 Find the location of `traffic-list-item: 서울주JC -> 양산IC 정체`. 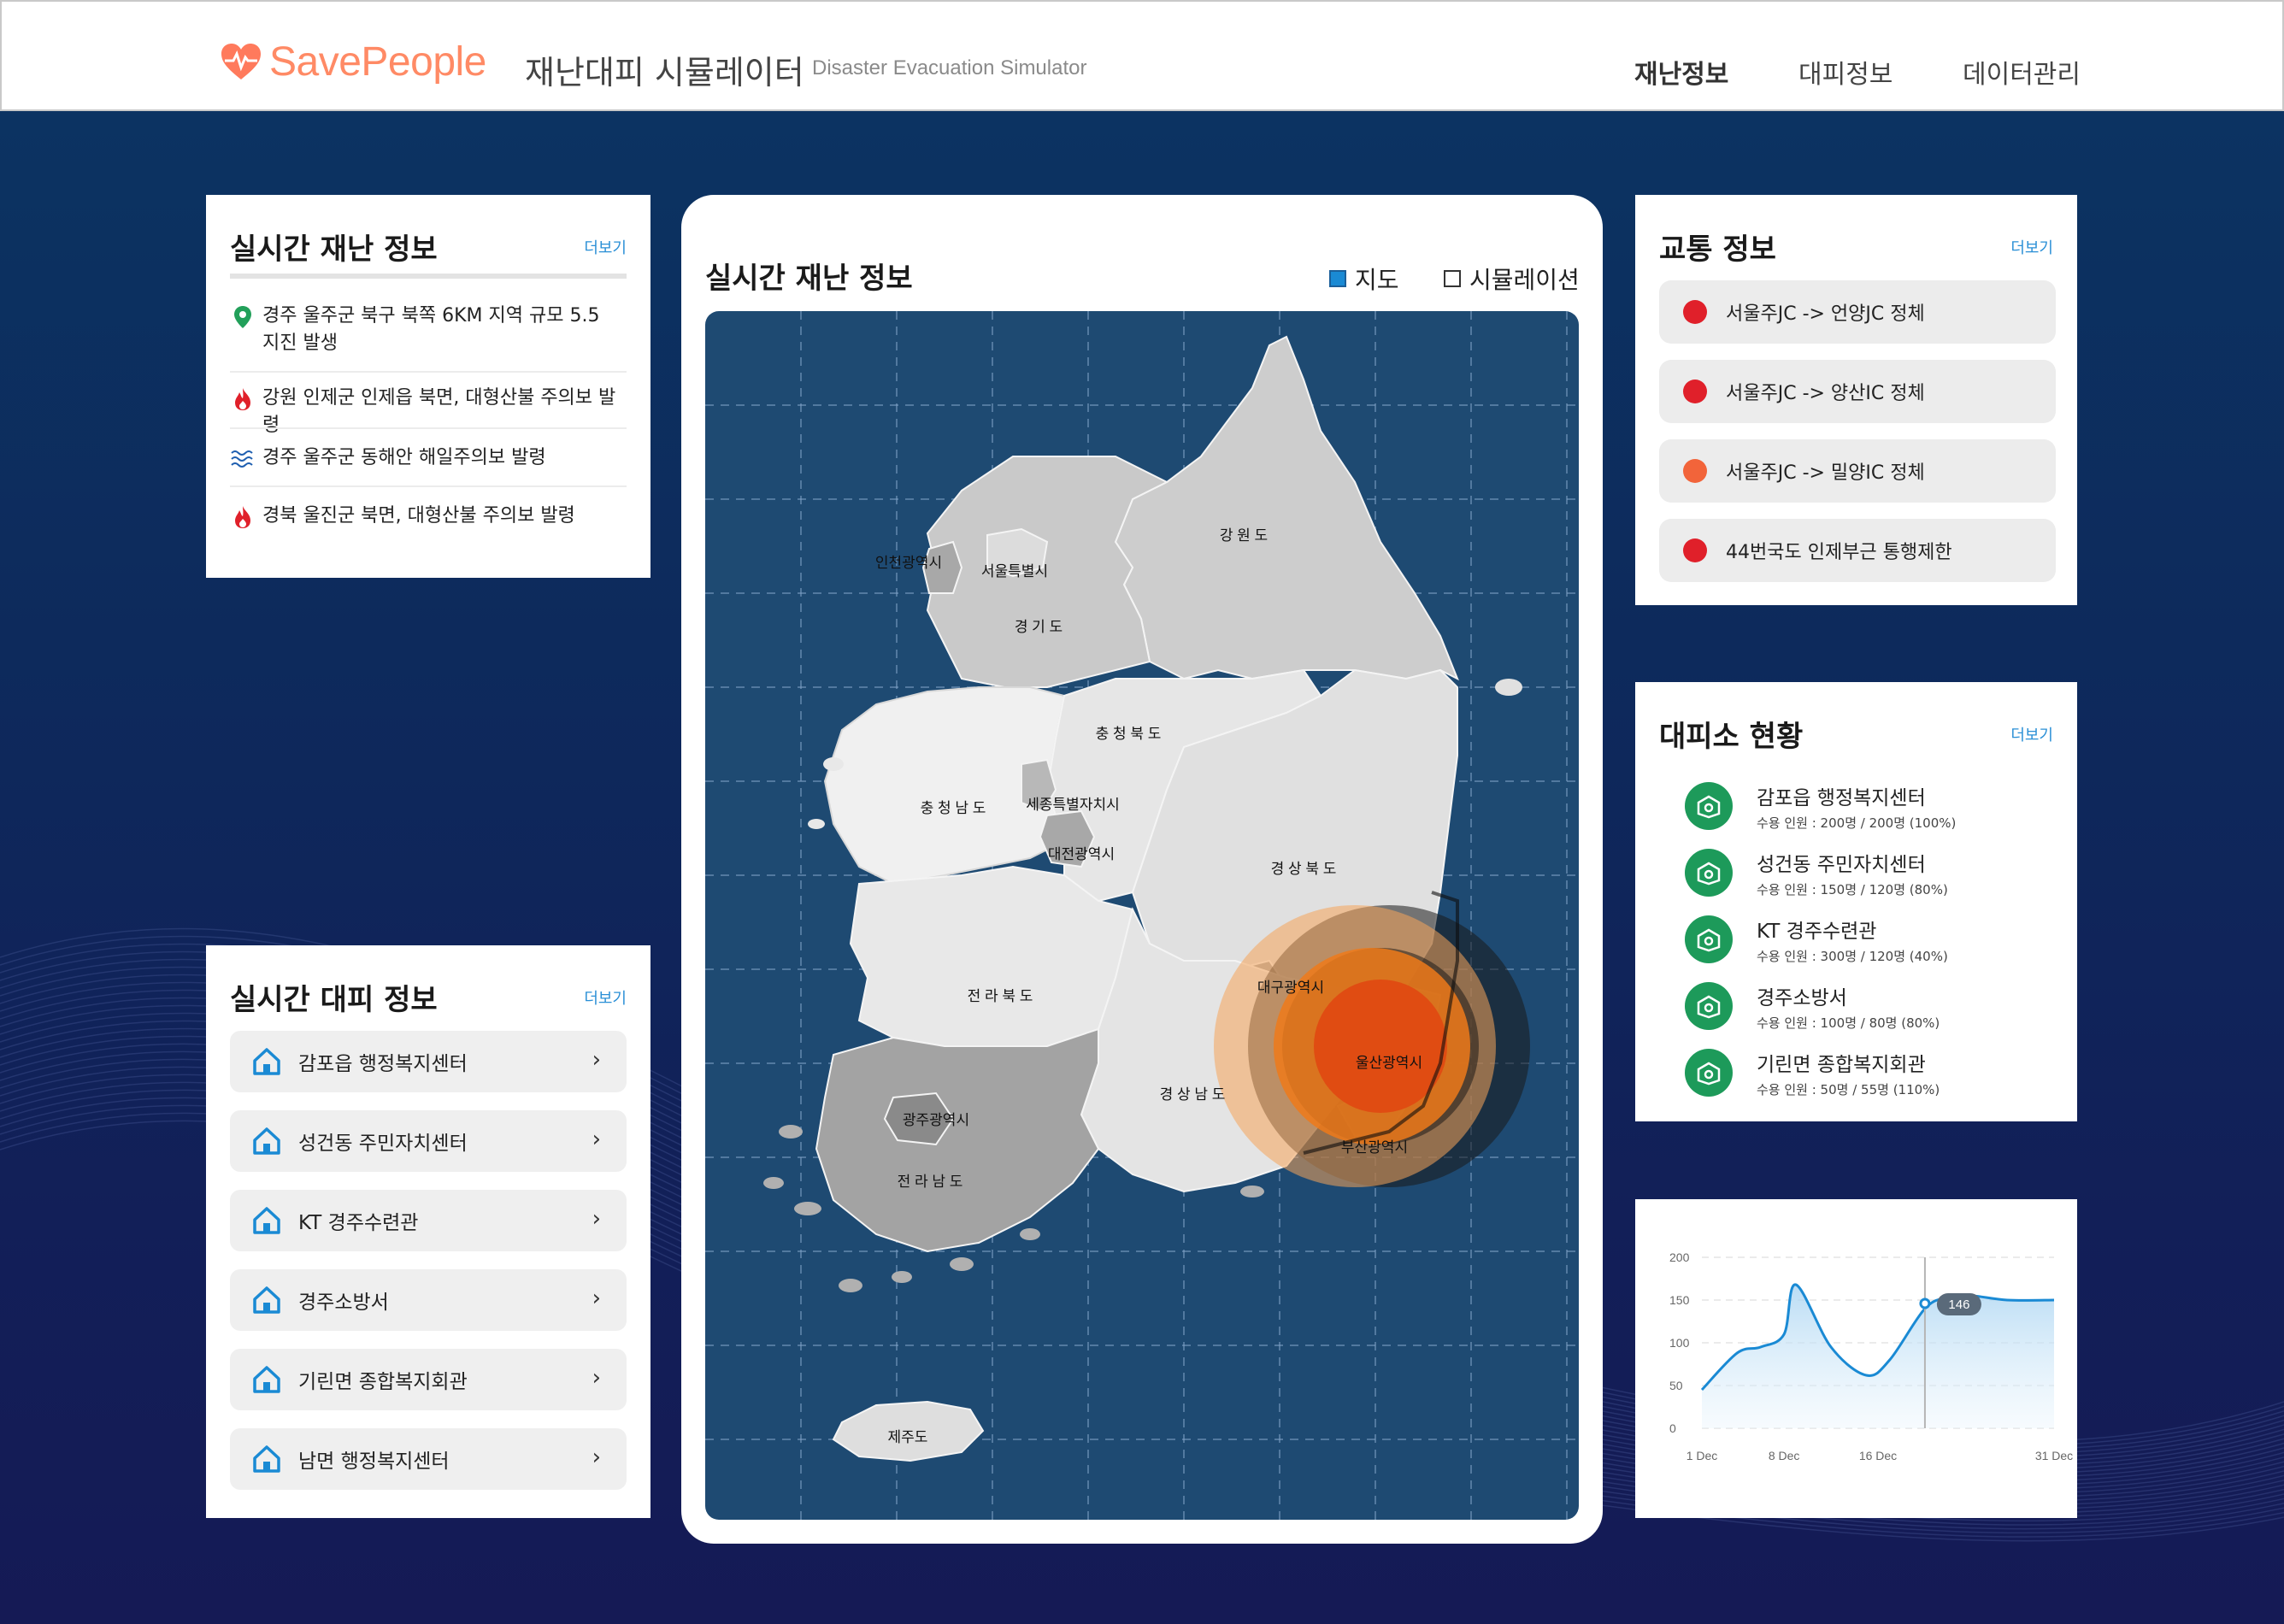

traffic-list-item: 서울주JC -> 양산IC 정체 is located at coordinates (1858, 391).